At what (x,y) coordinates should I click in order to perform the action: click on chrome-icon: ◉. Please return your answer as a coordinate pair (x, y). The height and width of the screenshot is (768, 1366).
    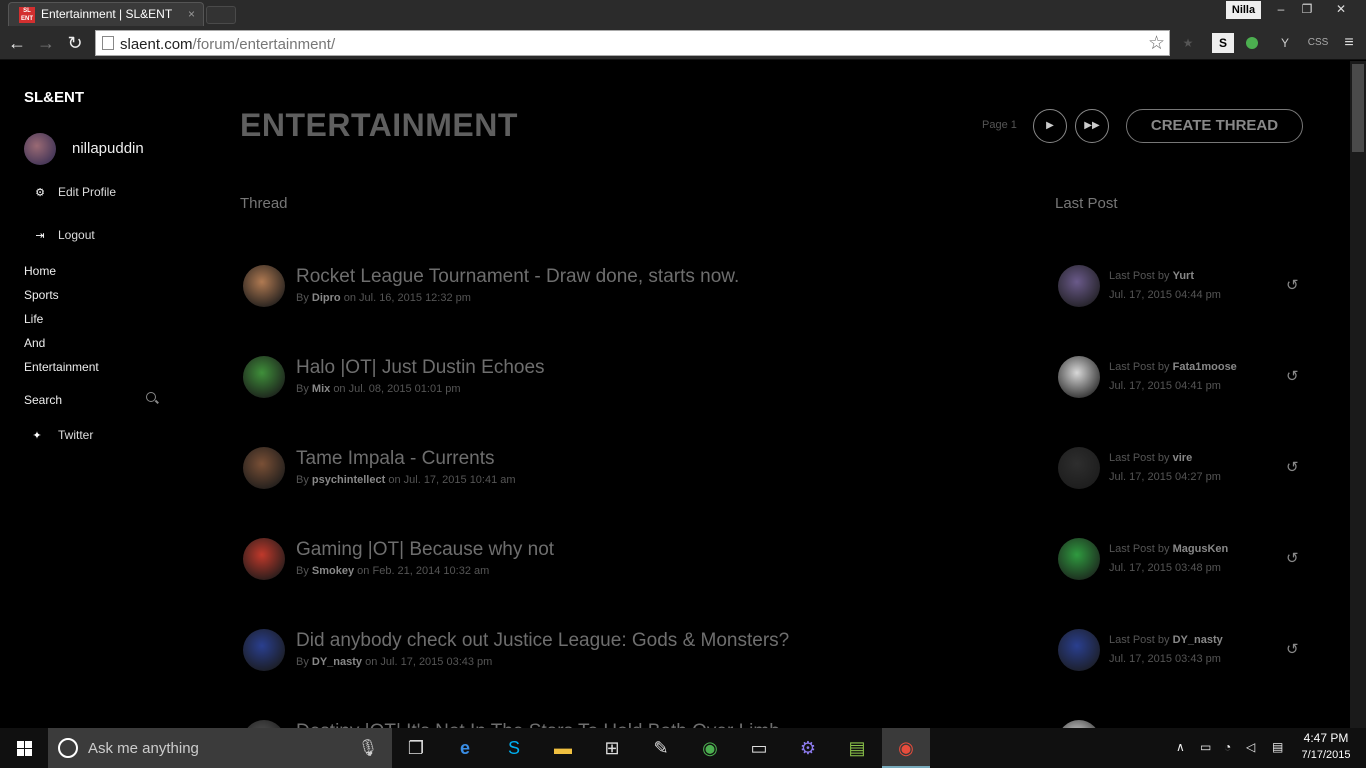
    Looking at the image, I should click on (710, 748).